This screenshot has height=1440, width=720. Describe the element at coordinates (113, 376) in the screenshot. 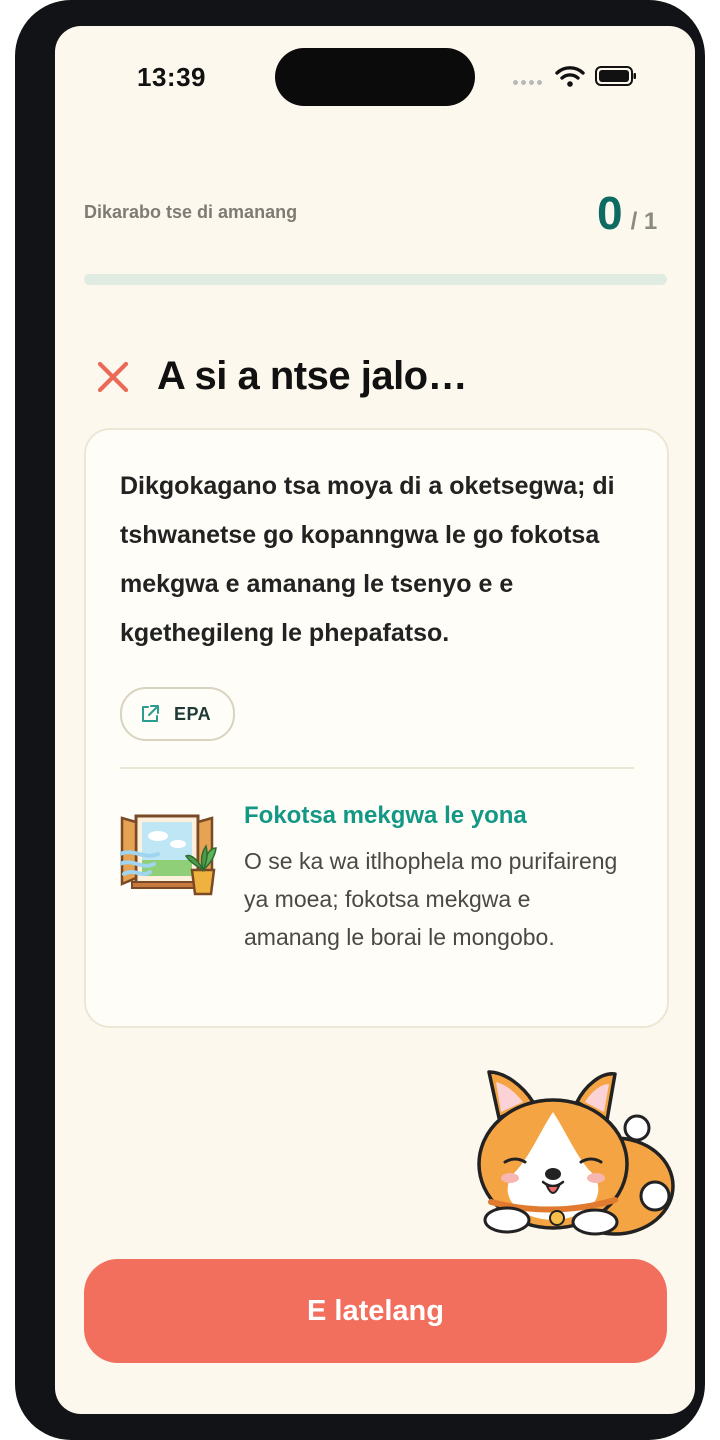

I see `close-x-icon` at that location.